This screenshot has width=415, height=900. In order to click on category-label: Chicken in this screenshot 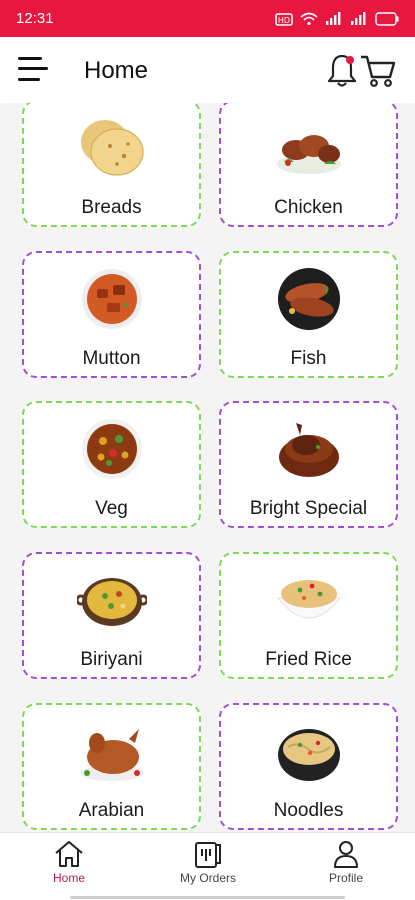, I will do `click(308, 207)`.